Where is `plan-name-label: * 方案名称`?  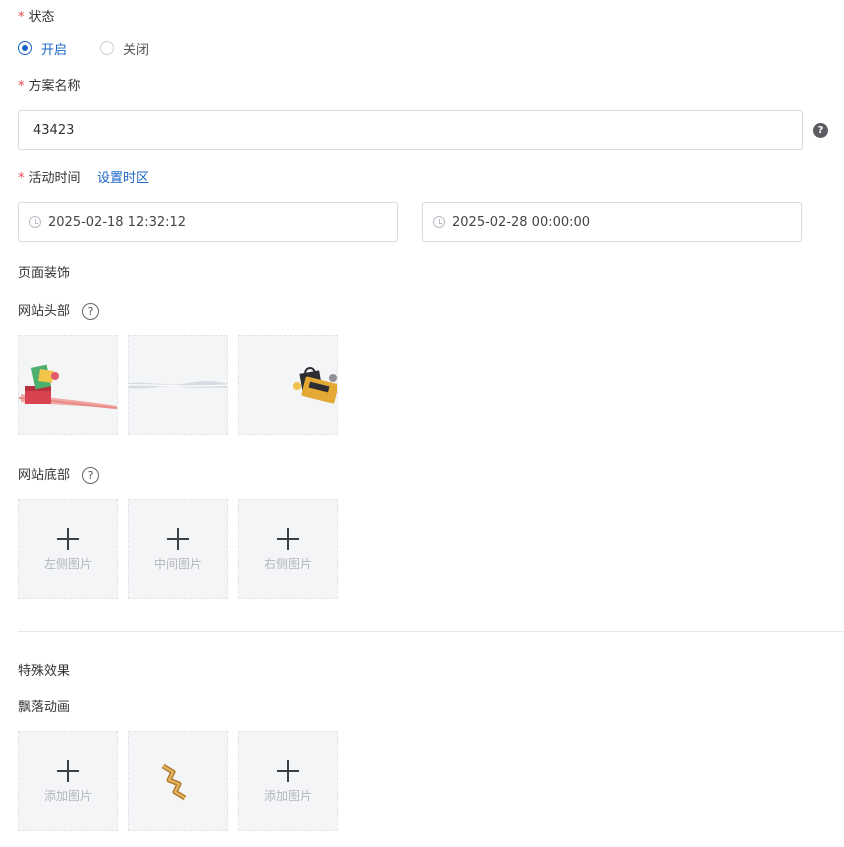
plan-name-label: * 方案名称 is located at coordinates (49, 86).